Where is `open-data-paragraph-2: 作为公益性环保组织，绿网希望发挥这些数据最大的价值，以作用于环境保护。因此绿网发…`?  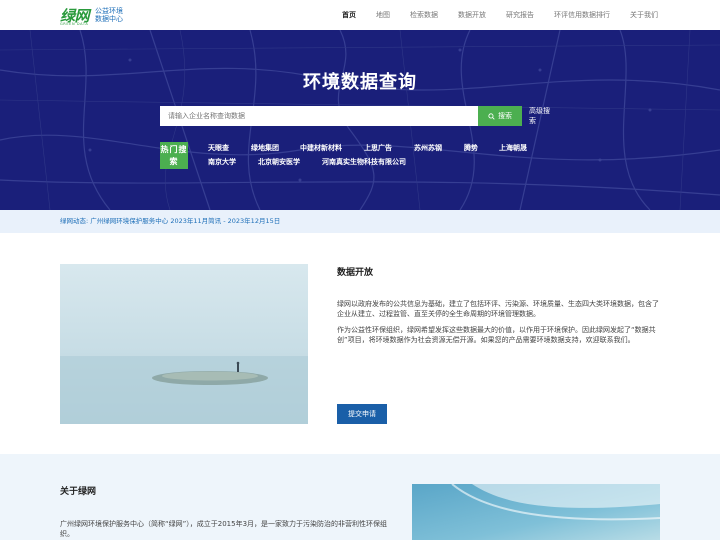 open-data-paragraph-2: 作为公益性环保组织，绿网希望发挥这些数据最大的价值，以作用于环境保护。因此绿网发… is located at coordinates (496, 335).